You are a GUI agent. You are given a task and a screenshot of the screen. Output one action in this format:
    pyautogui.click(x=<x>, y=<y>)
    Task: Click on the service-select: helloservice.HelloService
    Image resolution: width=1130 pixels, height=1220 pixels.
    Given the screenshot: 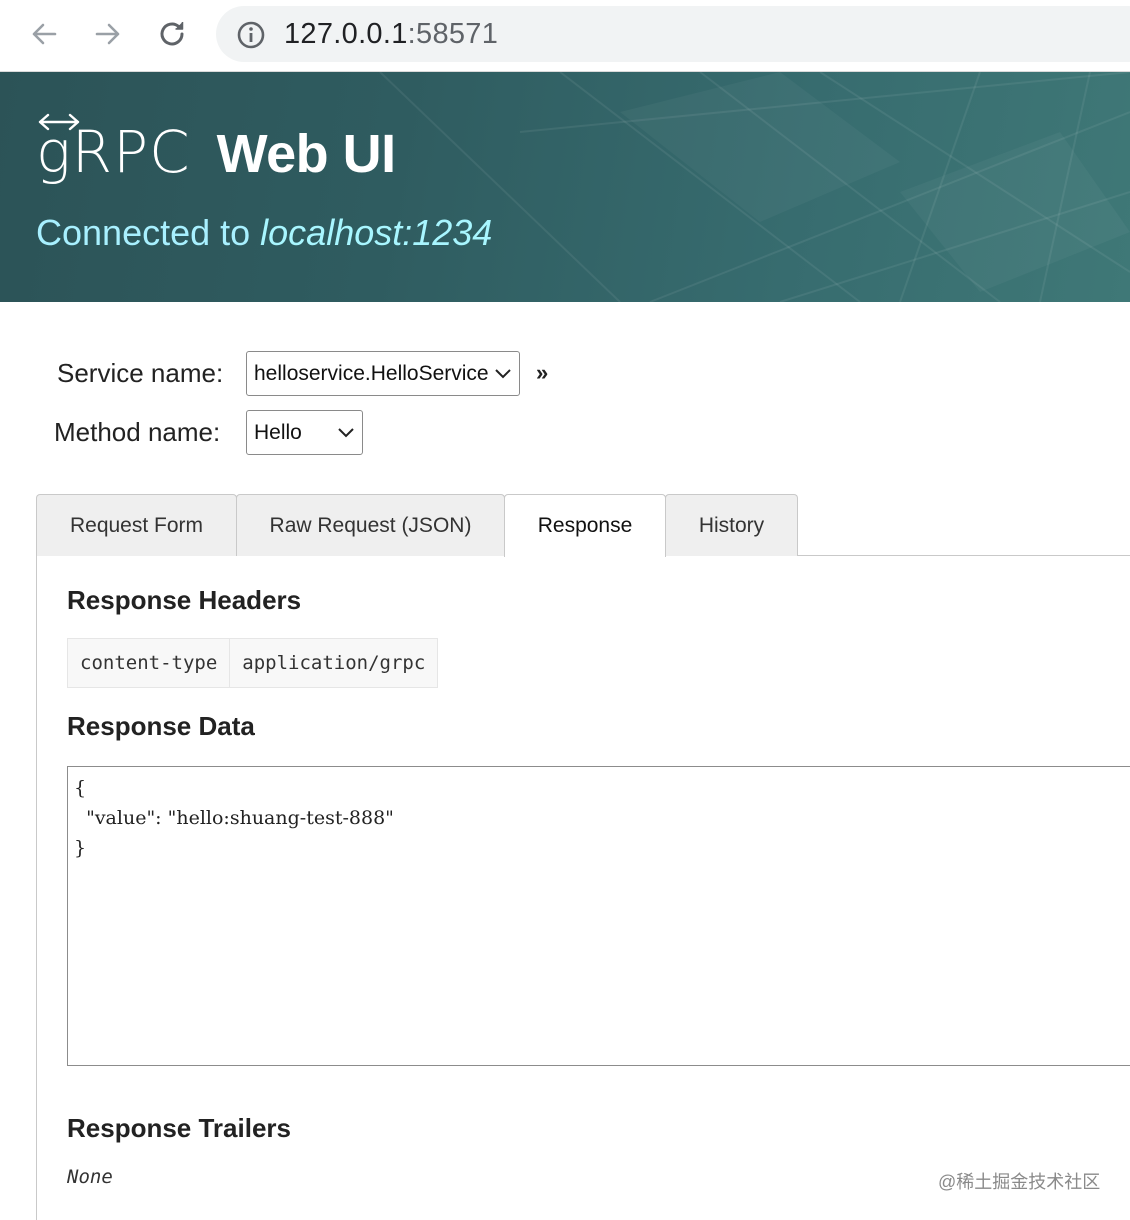 What is the action you would take?
    pyautogui.click(x=383, y=373)
    